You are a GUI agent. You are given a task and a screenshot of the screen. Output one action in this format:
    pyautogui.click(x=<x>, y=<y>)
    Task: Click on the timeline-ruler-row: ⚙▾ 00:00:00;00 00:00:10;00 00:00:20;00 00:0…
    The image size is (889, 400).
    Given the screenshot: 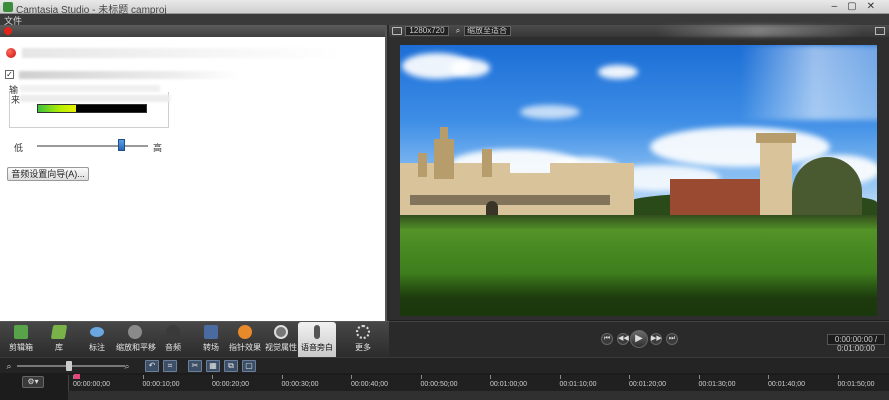 What is the action you would take?
    pyautogui.click(x=444, y=386)
    